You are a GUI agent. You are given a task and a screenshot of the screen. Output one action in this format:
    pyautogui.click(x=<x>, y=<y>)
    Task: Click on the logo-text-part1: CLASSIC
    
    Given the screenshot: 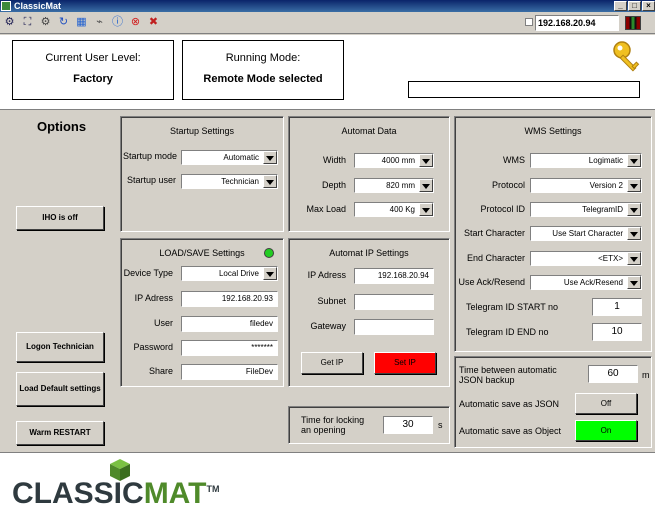 What is the action you would take?
    pyautogui.click(x=78, y=493)
    